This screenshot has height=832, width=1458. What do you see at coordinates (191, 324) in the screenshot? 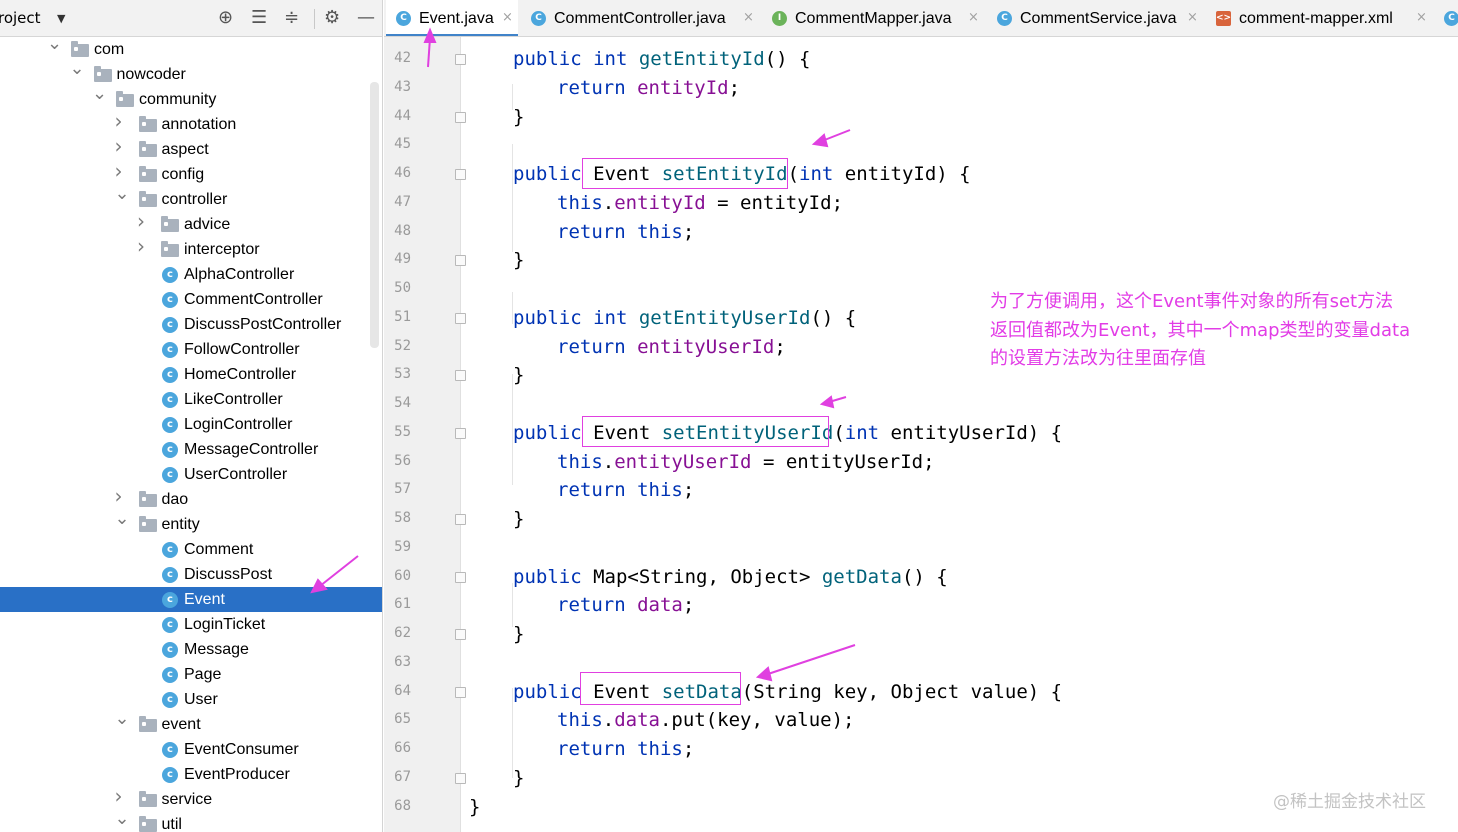
I see `tree-class-item: c DiscussPostController` at bounding box center [191, 324].